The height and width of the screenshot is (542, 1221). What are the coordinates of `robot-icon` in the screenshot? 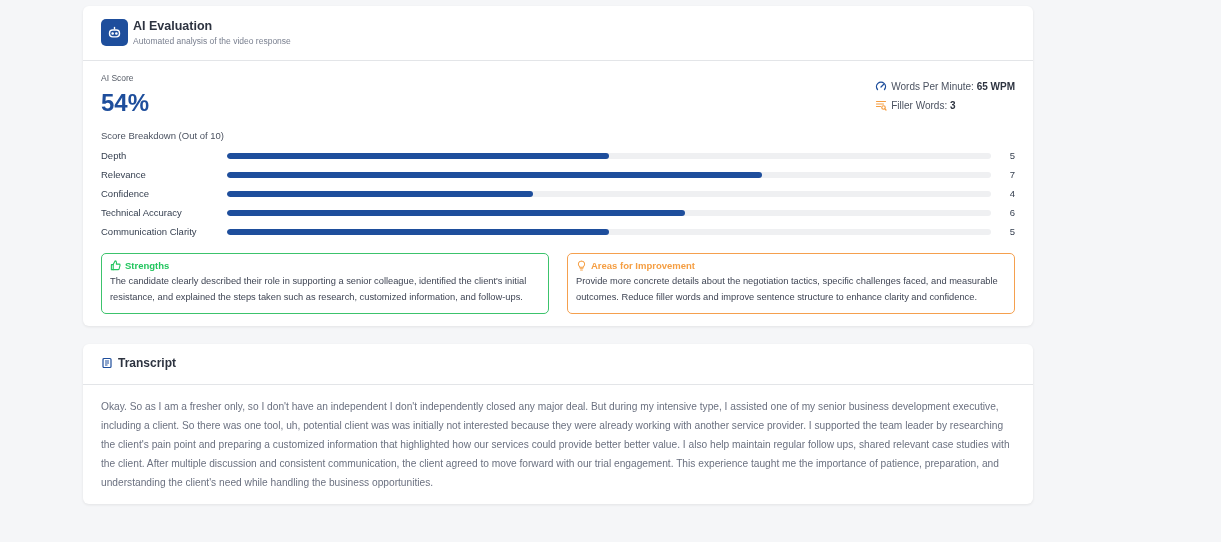 It's located at (114, 32).